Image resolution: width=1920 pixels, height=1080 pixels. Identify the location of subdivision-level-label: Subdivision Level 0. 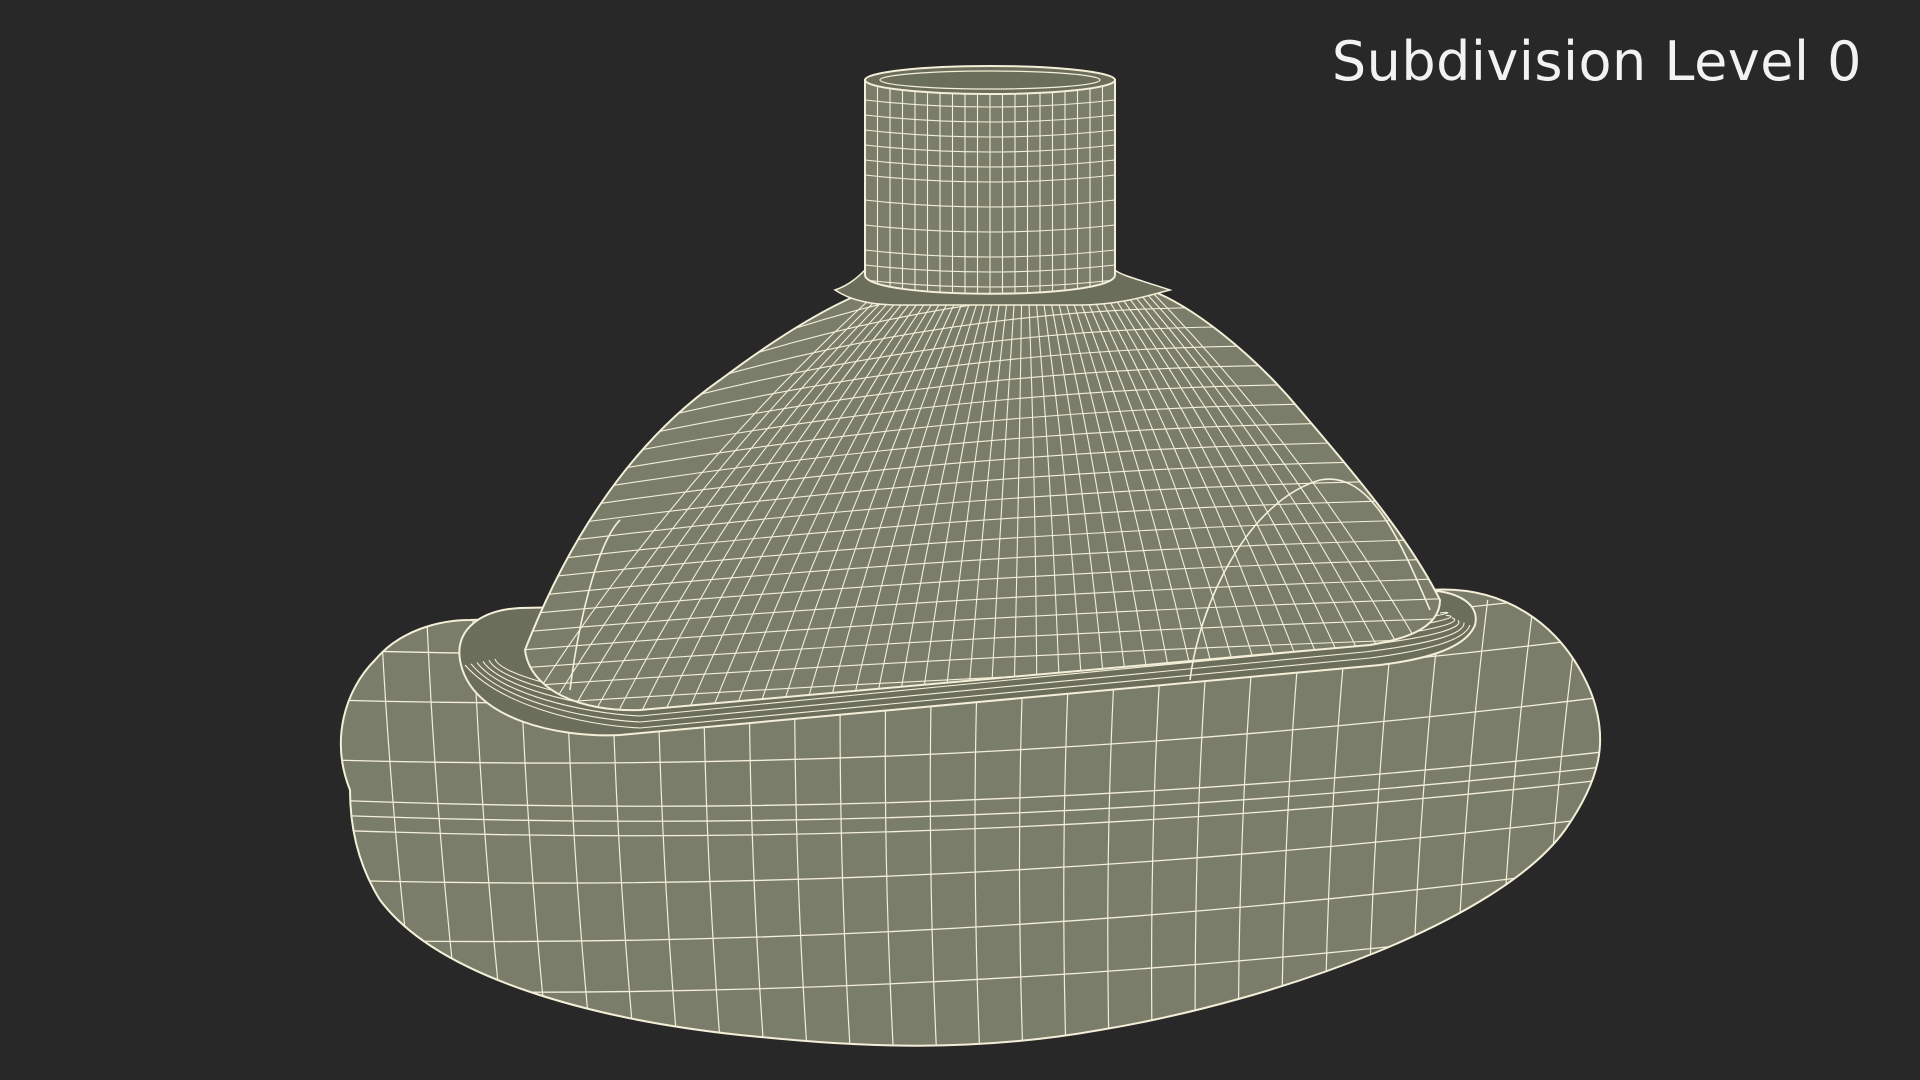
(1596, 61).